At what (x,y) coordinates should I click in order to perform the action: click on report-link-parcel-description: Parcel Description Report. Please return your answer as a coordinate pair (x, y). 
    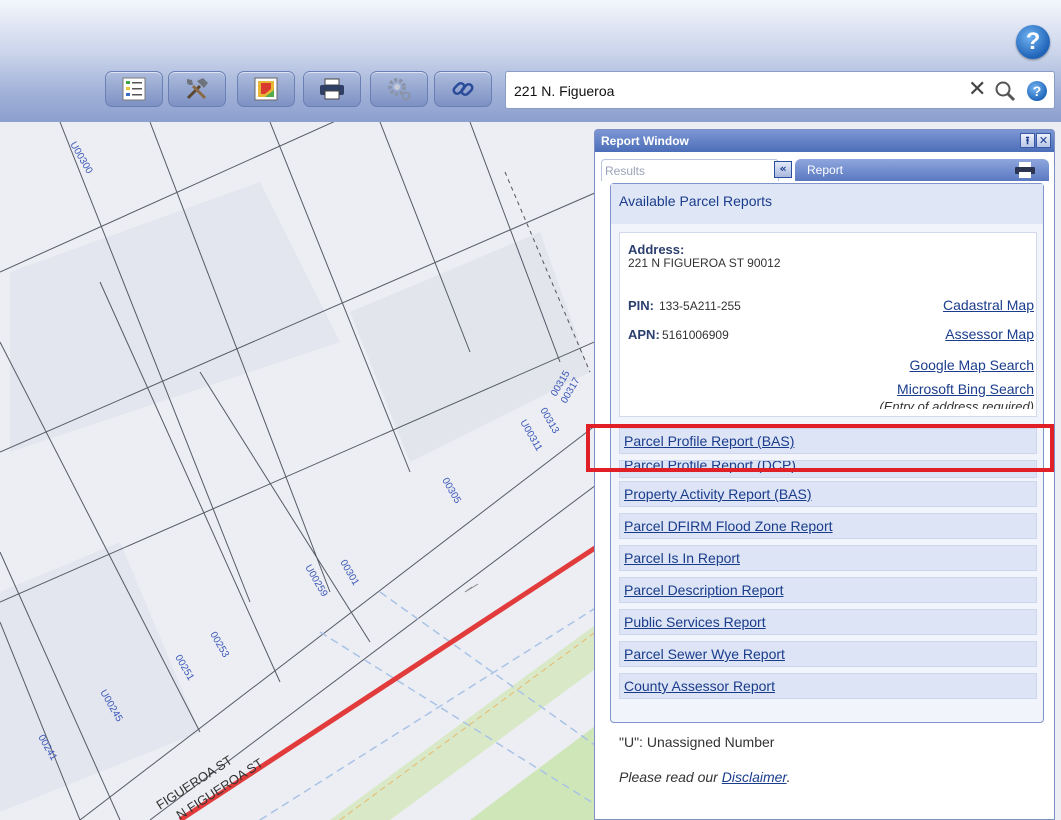
    Looking at the image, I should click on (828, 590).